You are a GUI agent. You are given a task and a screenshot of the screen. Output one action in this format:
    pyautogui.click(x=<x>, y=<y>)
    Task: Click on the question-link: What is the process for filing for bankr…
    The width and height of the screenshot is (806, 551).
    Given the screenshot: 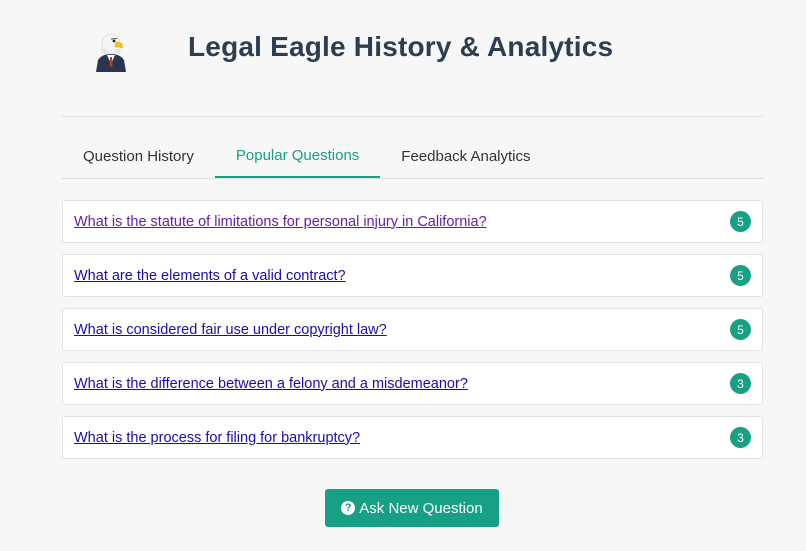 What is the action you would take?
    pyautogui.click(x=217, y=438)
    